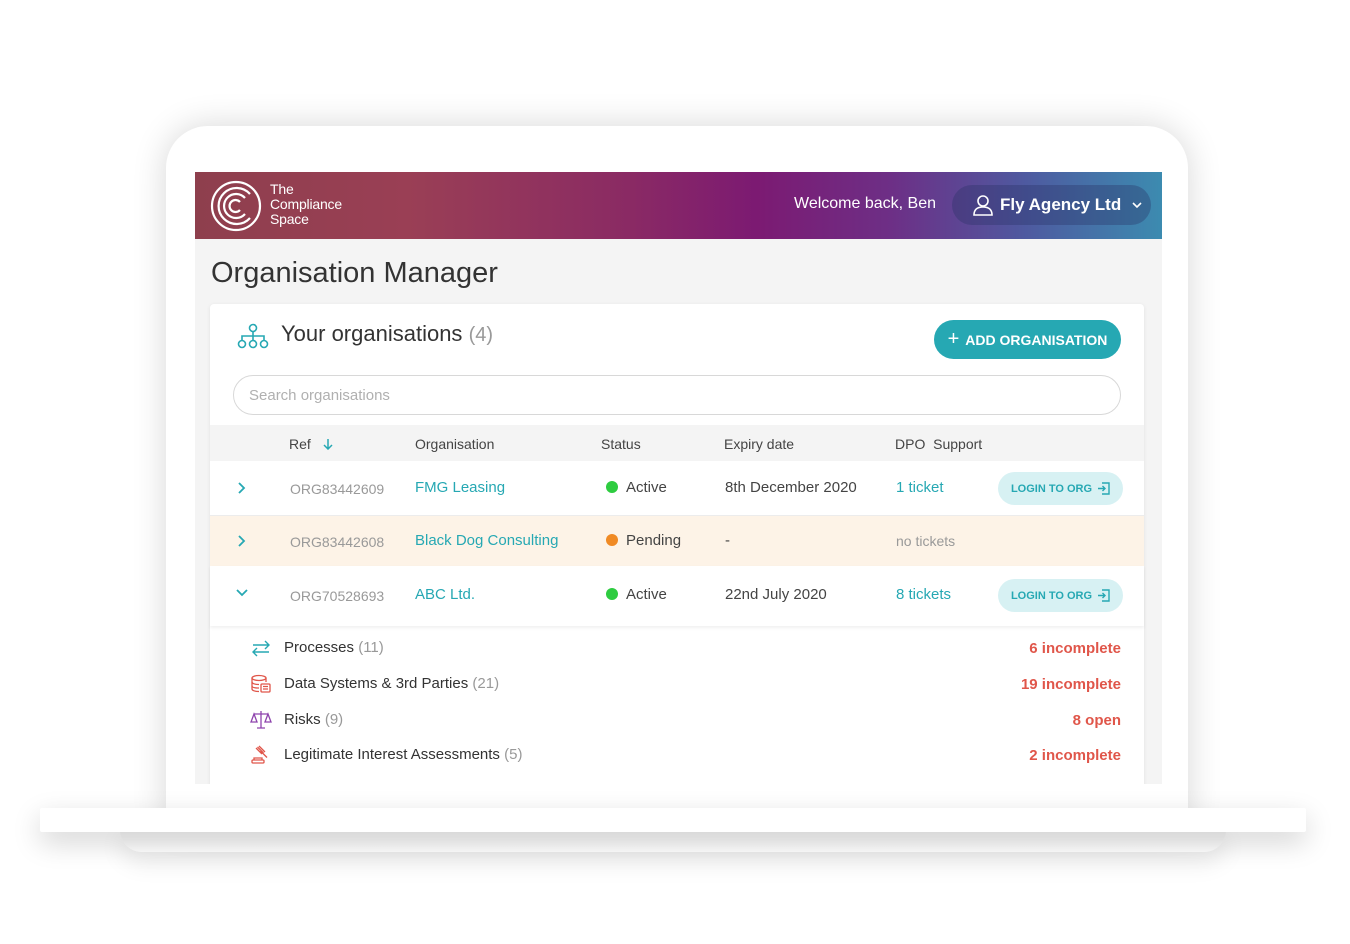  Describe the element at coordinates (337, 542) in the screenshot. I see `org-ref: ORG83442608` at that location.